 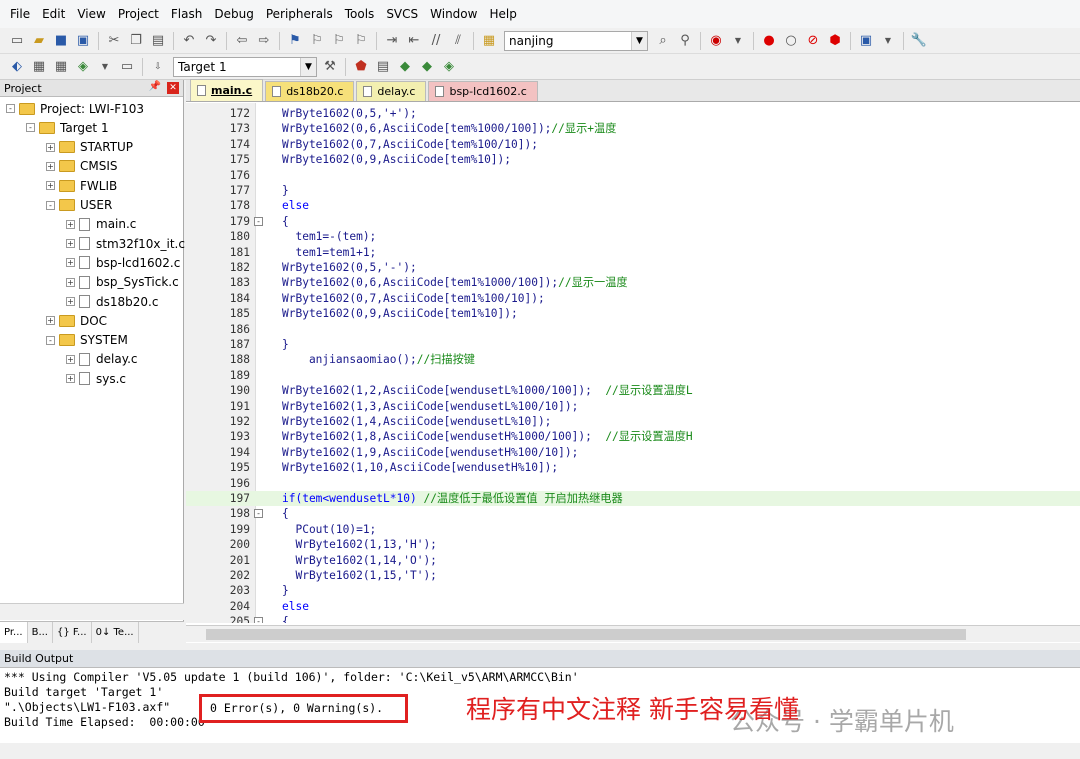 I want to click on breakpoint-icon: ●, so click(x=769, y=41).